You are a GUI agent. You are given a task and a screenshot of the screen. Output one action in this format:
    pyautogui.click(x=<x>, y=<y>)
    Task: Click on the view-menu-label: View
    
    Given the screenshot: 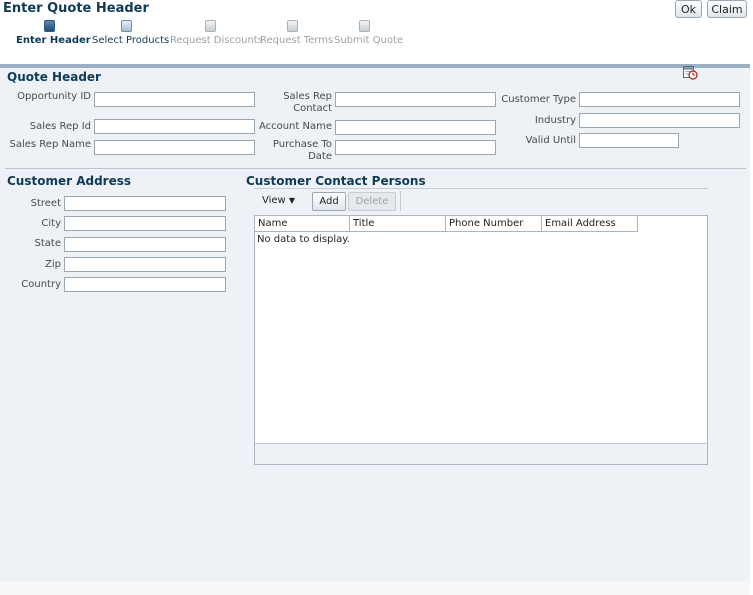 What is the action you would take?
    pyautogui.click(x=274, y=200)
    